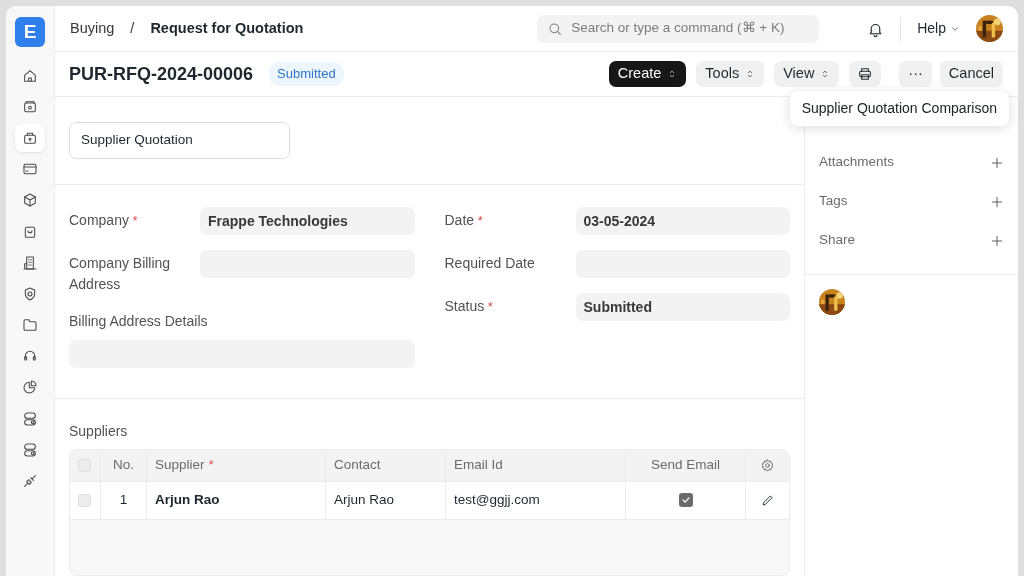 The width and height of the screenshot is (1024, 576). I want to click on input-field: Submitted, so click(682, 307).